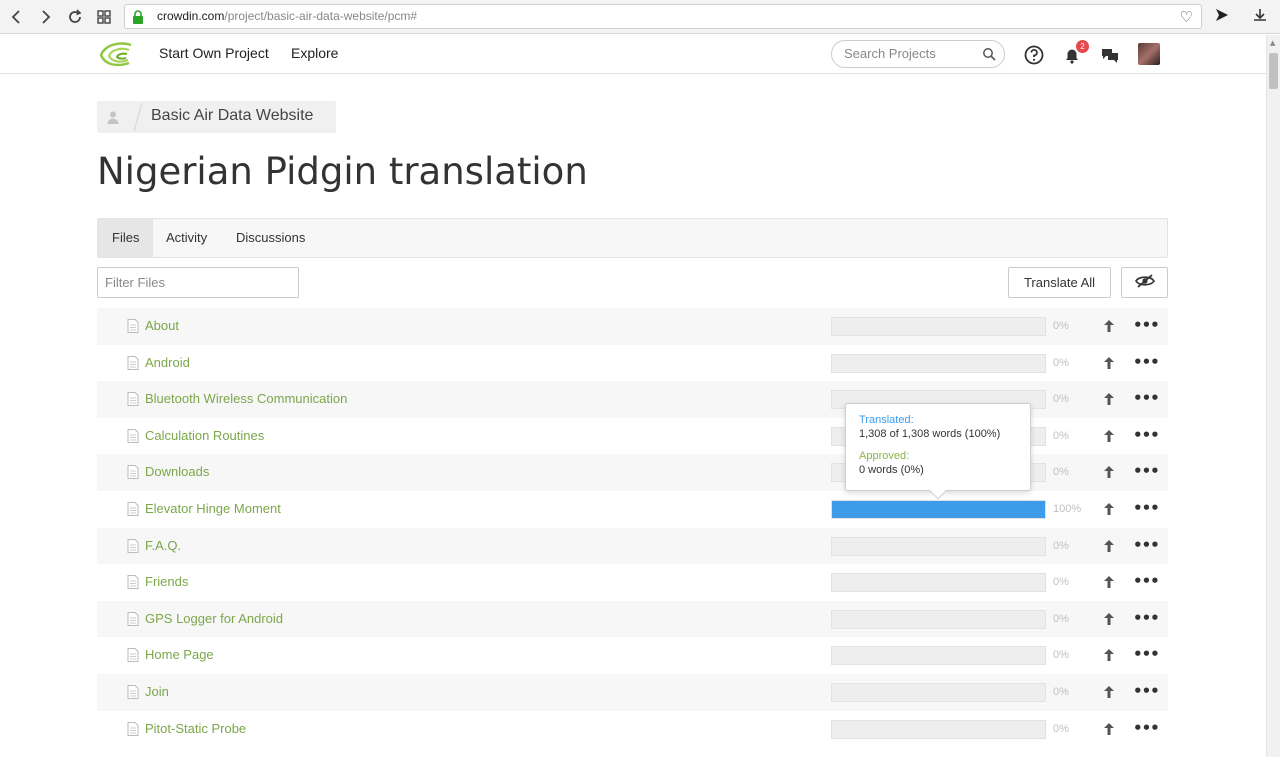 The height and width of the screenshot is (757, 1280). I want to click on file-name-link: F.A.Q., so click(163, 545).